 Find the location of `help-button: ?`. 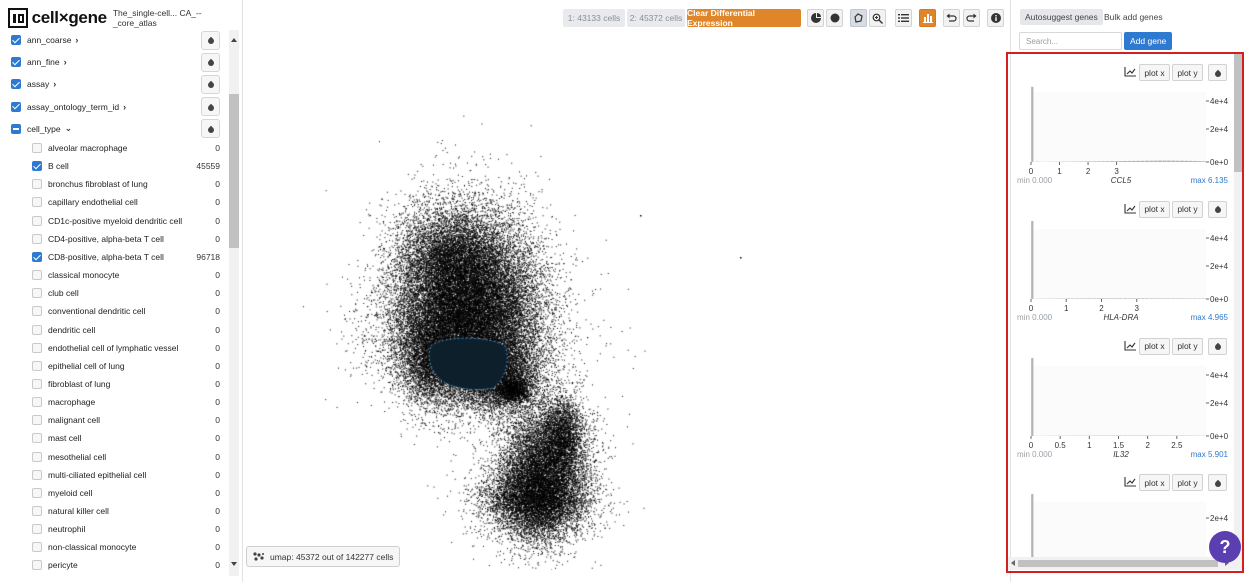

help-button: ? is located at coordinates (1225, 547).